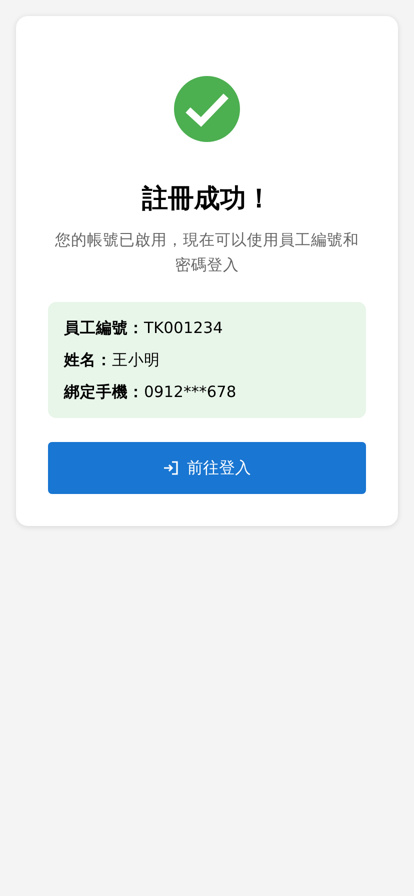 Image resolution: width=414 pixels, height=896 pixels. What do you see at coordinates (207, 468) in the screenshot?
I see `login-button: 前往登入` at bounding box center [207, 468].